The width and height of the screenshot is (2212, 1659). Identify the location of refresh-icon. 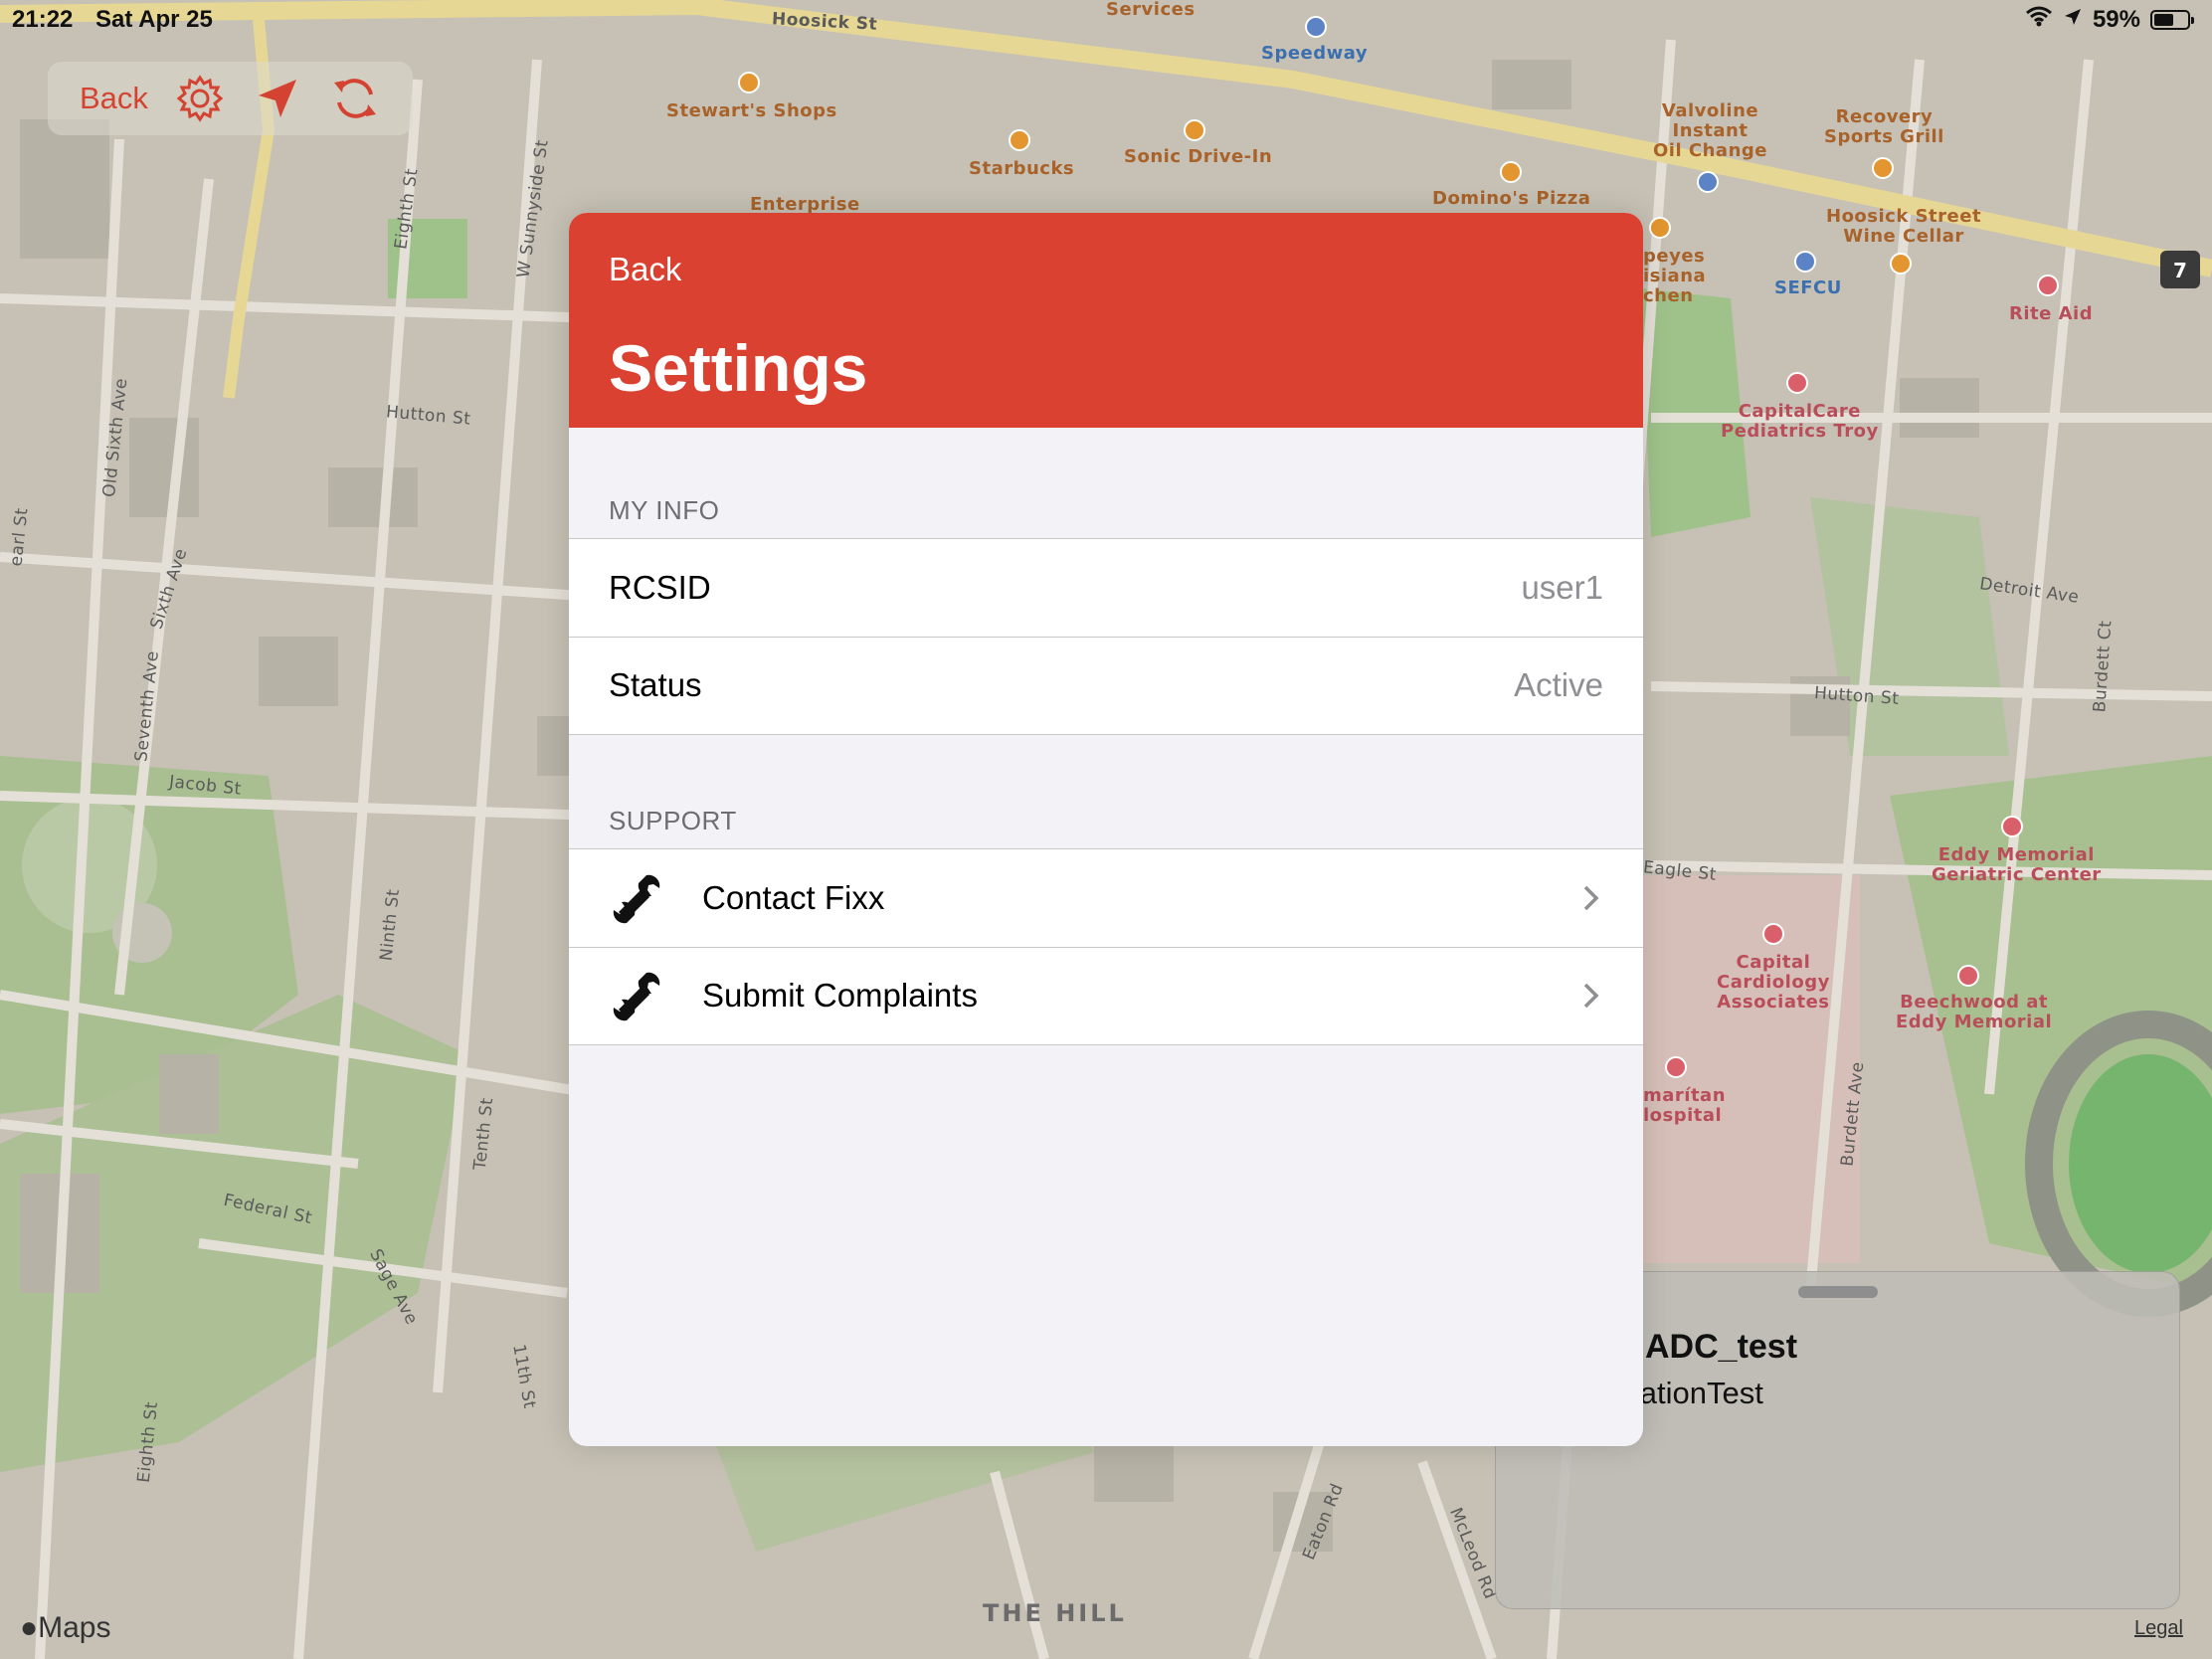
(355, 98).